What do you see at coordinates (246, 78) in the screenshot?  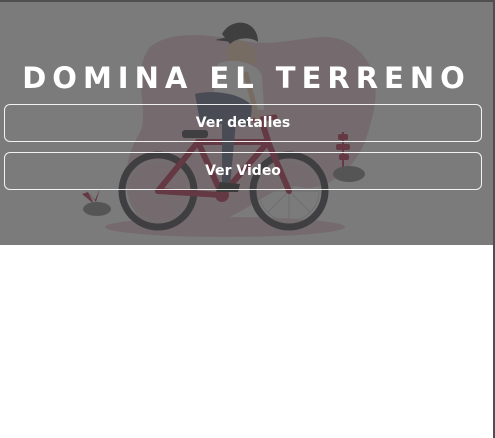 I see `hero-title: DOMINA EL TERRENO` at bounding box center [246, 78].